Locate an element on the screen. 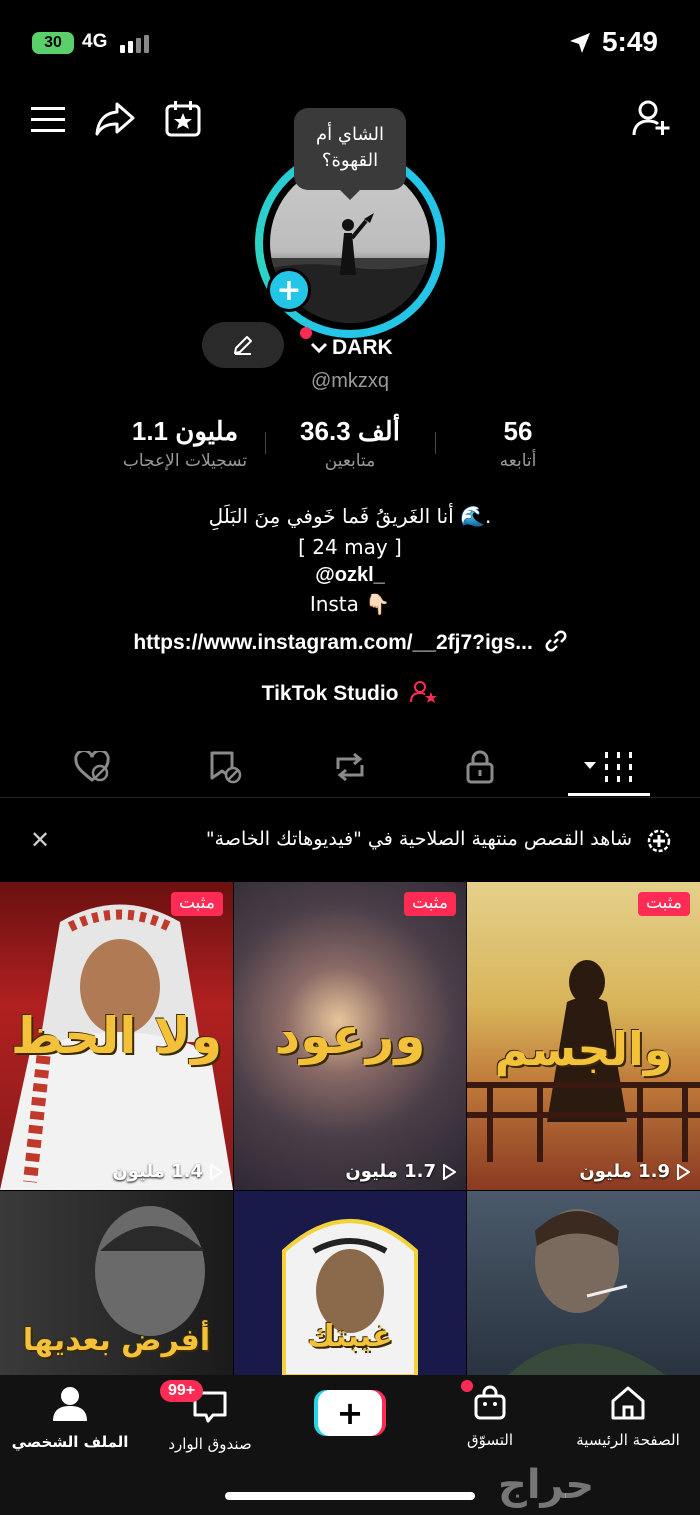 The height and width of the screenshot is (1515, 700). location-arrow-icon is located at coordinates (580, 43).